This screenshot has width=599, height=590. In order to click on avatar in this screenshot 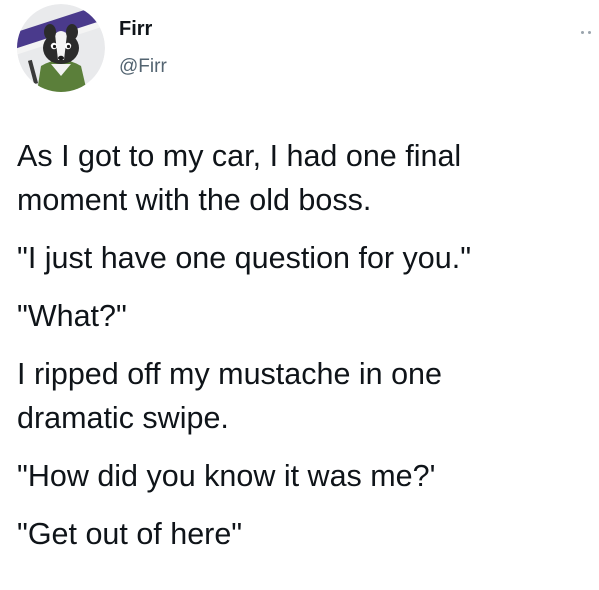, I will do `click(61, 48)`.